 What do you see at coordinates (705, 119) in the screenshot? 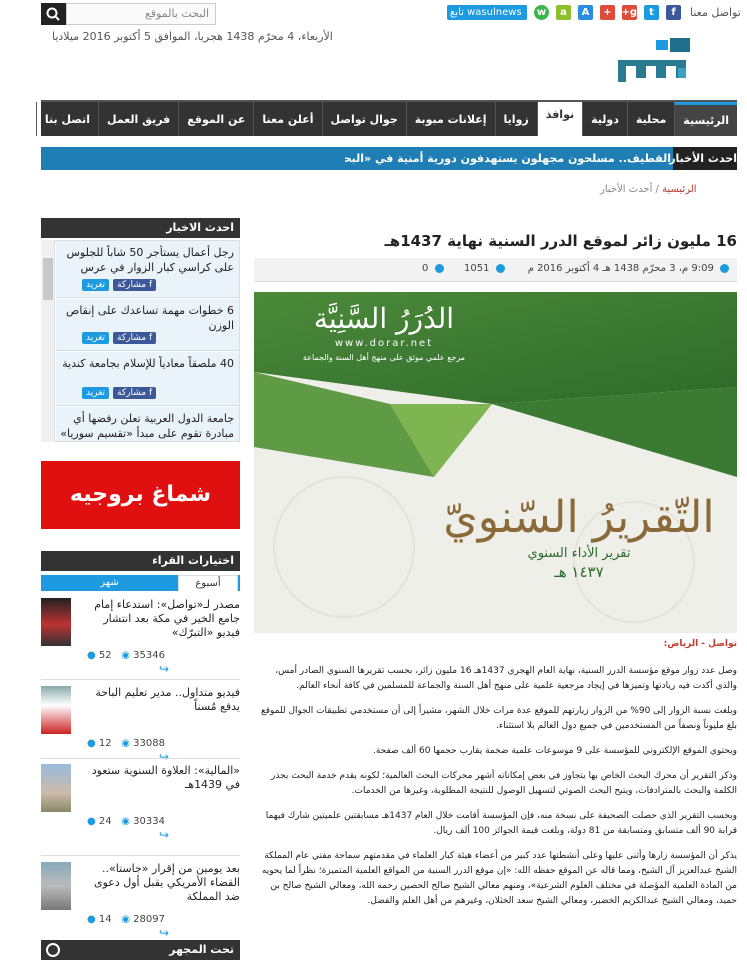
I see `nav-home: الرئيسية` at bounding box center [705, 119].